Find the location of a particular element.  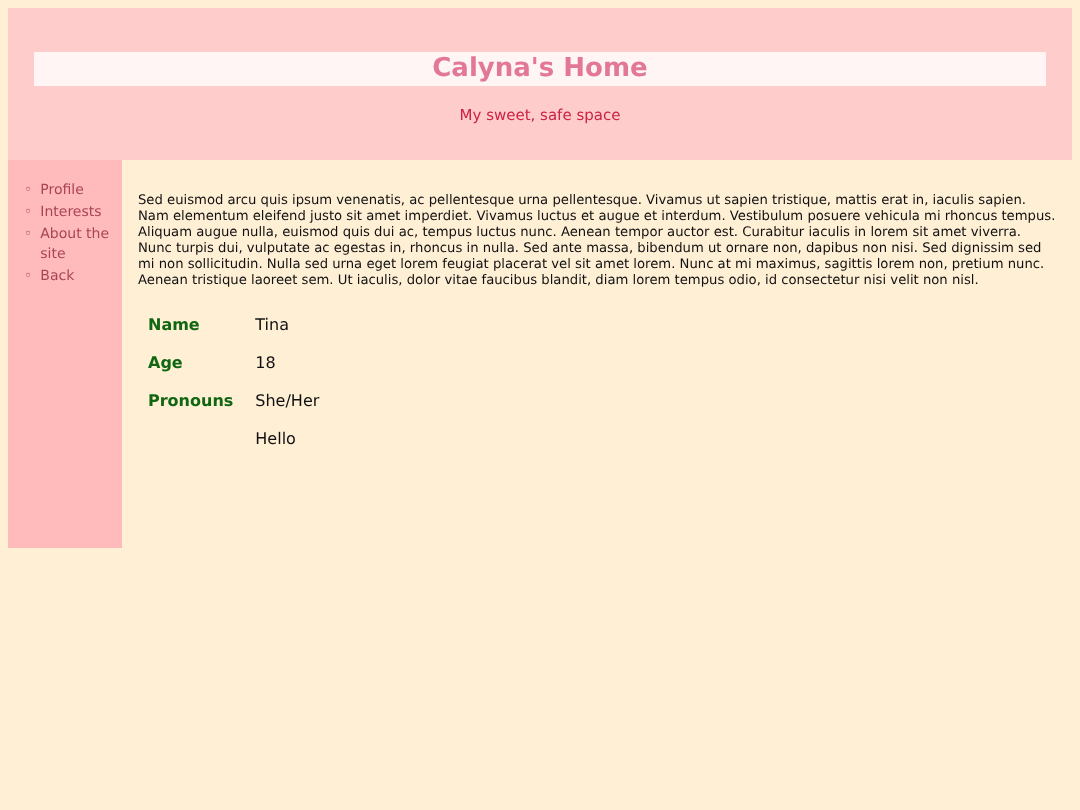

field-value: Tina is located at coordinates (272, 325).